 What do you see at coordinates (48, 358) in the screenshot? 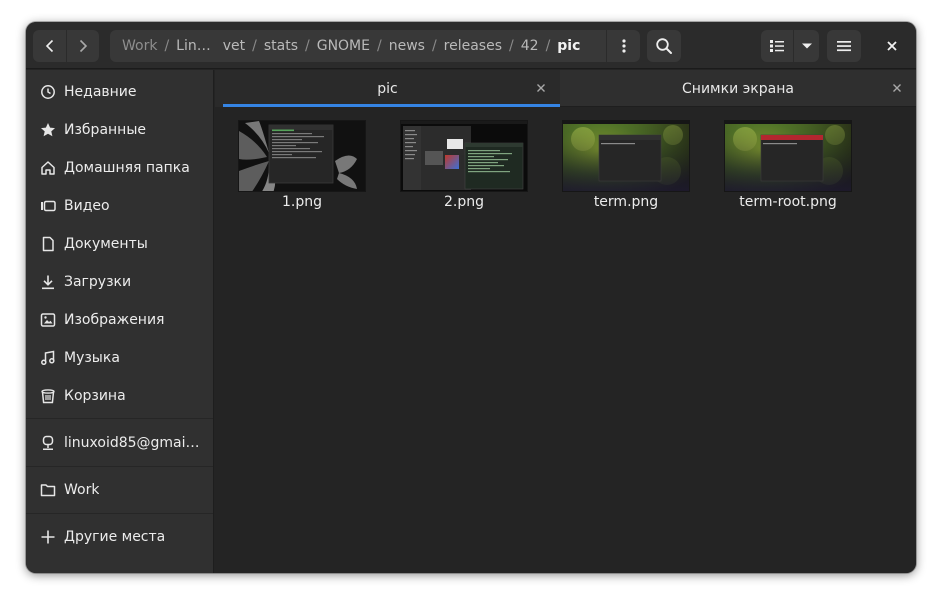
I see `music-icon` at bounding box center [48, 358].